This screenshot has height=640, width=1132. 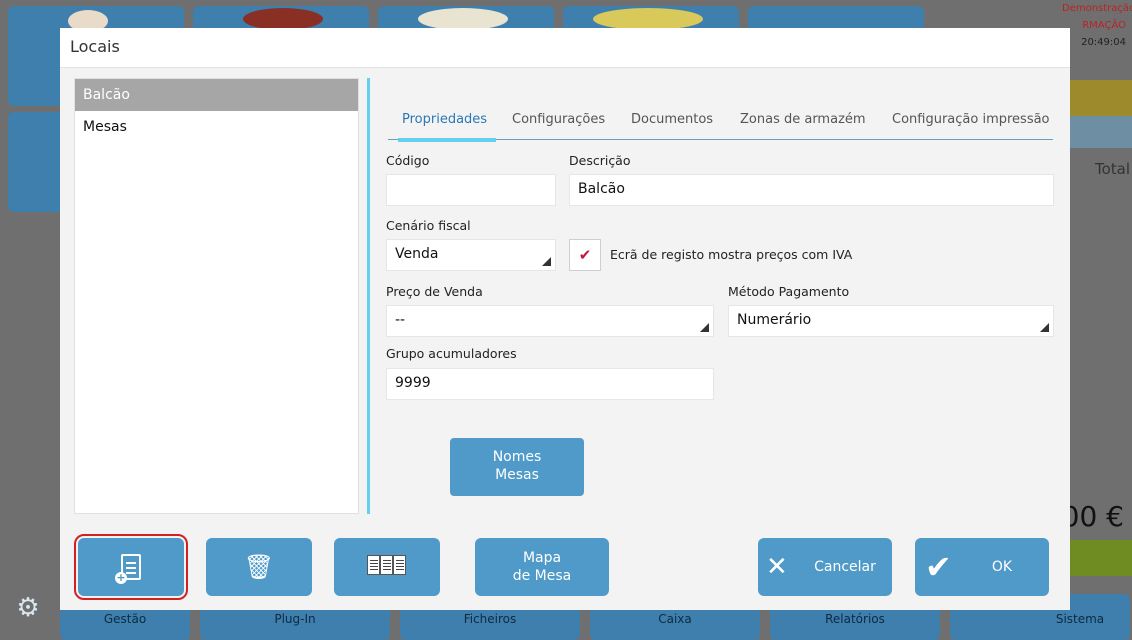 What do you see at coordinates (550, 321) in the screenshot?
I see `preco-venda-select: --` at bounding box center [550, 321].